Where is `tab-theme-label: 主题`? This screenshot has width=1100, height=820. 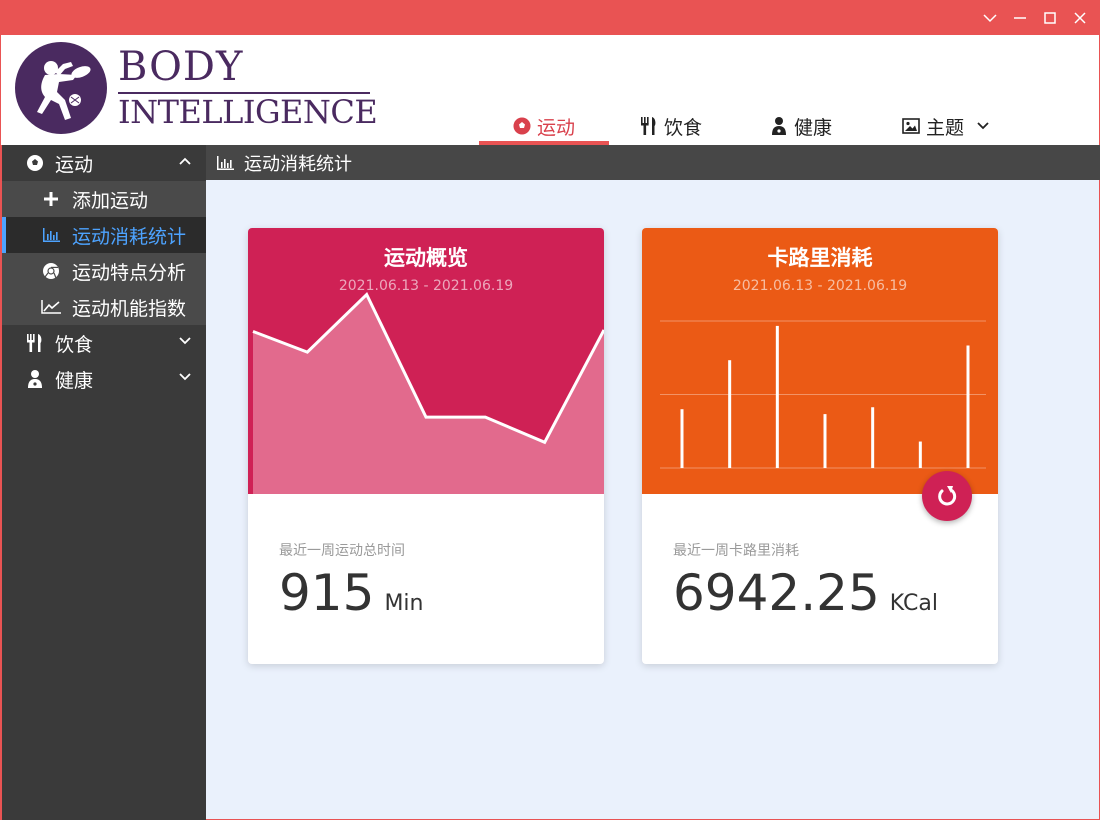 tab-theme-label: 主题 is located at coordinates (944, 127).